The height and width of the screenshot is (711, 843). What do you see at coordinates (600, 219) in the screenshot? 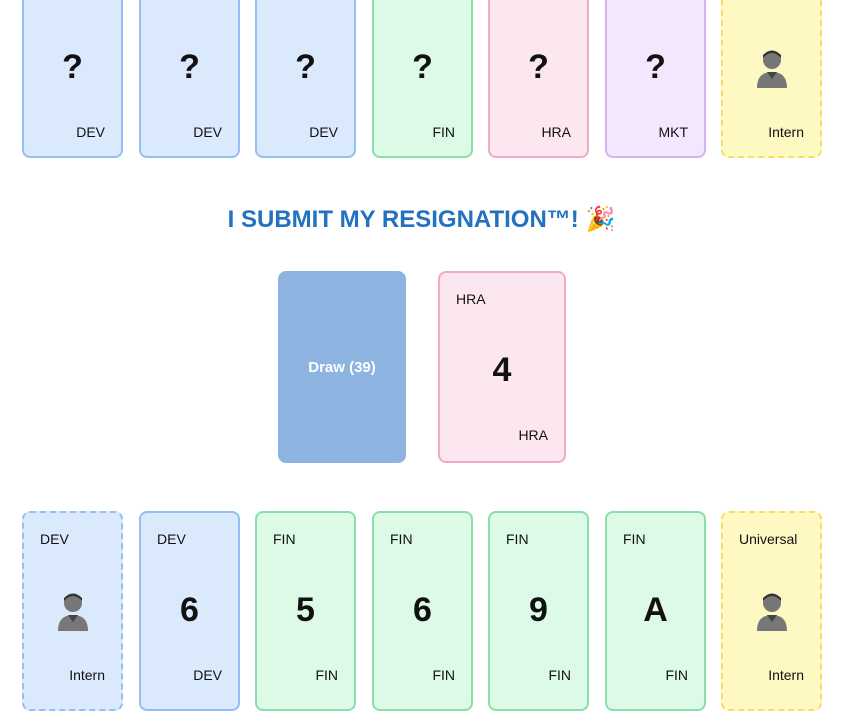
I see `party-popper-icon: 🎉` at bounding box center [600, 219].